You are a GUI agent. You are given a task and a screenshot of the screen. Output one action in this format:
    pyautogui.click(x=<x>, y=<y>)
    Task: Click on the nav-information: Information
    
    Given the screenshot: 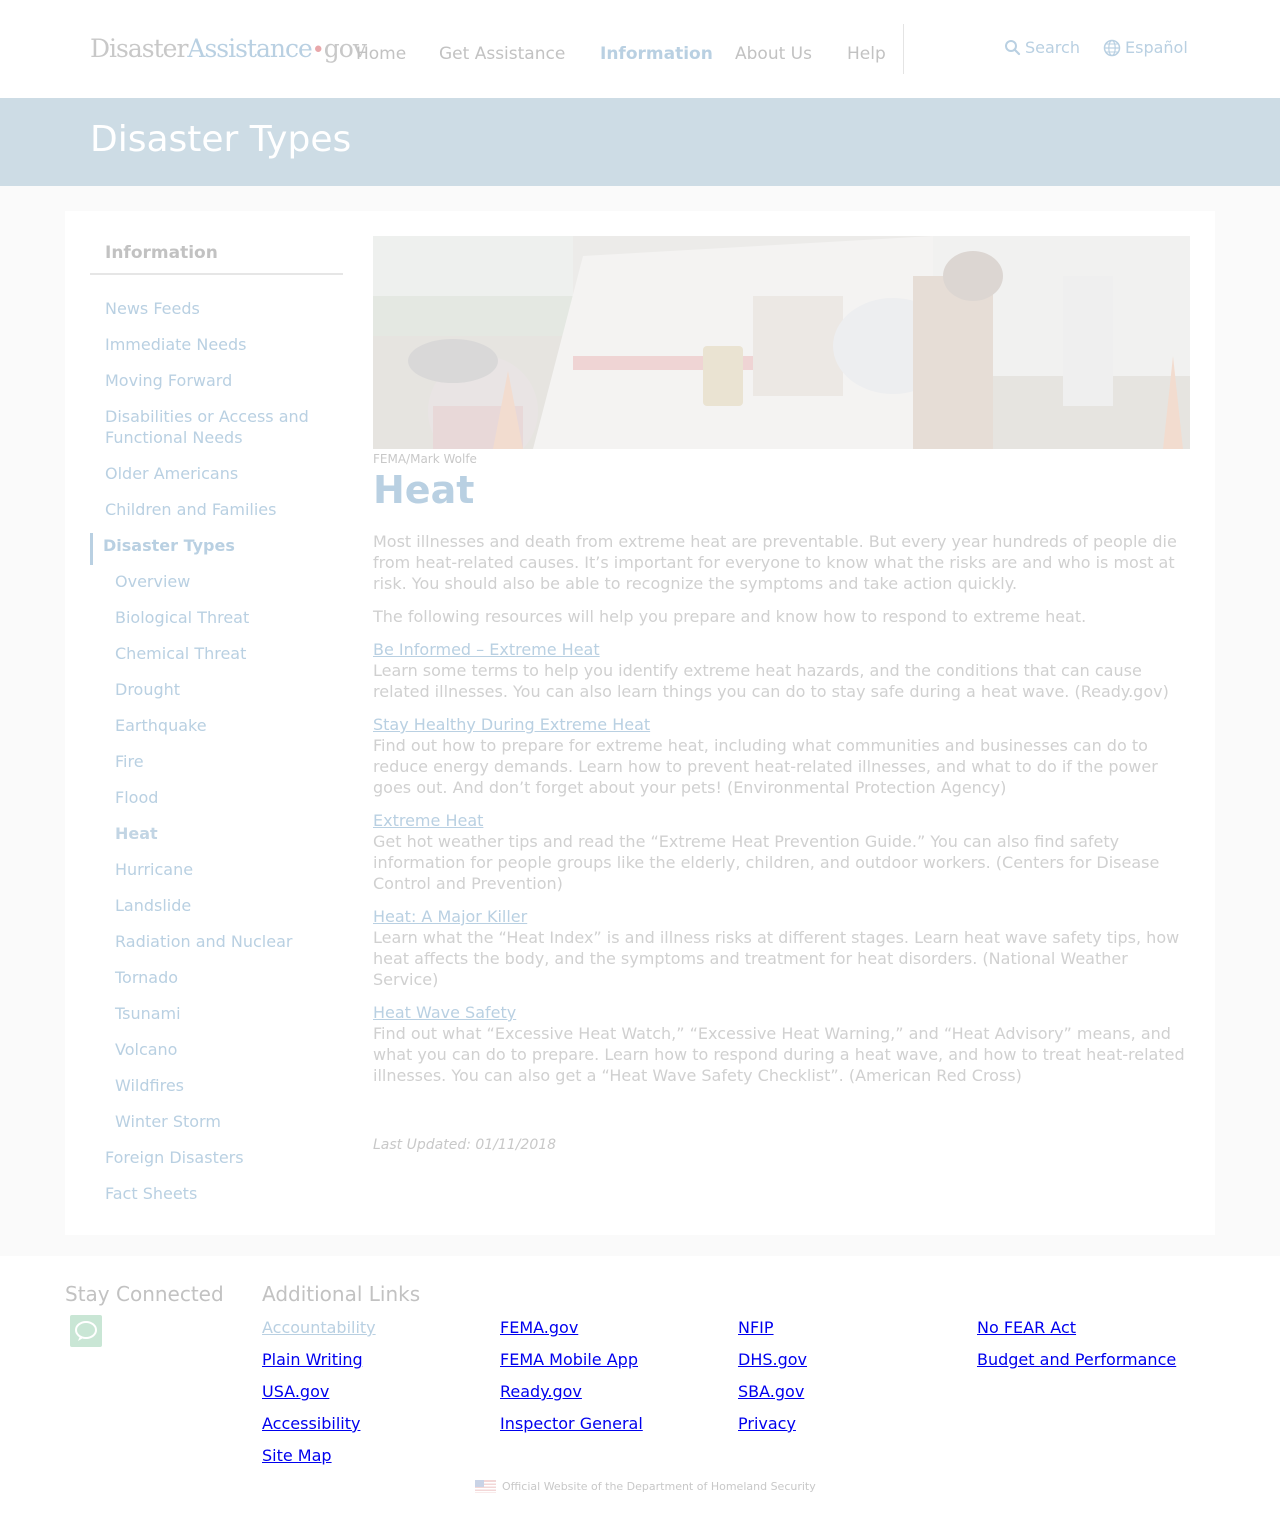 What is the action you would take?
    pyautogui.click(x=656, y=54)
    